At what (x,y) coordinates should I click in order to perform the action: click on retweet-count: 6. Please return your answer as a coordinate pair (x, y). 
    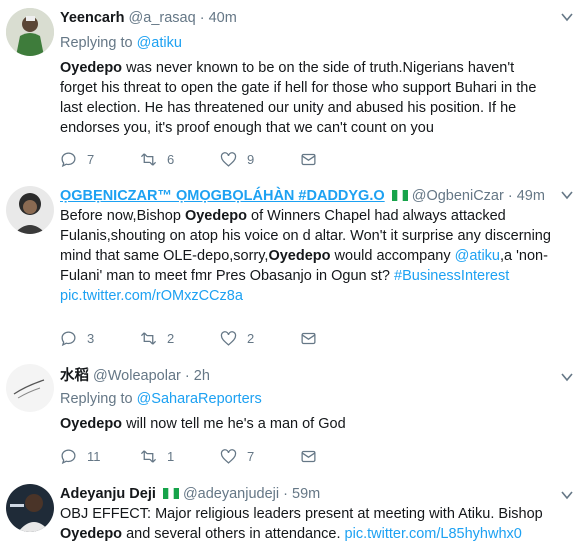
    Looking at the image, I should click on (171, 159).